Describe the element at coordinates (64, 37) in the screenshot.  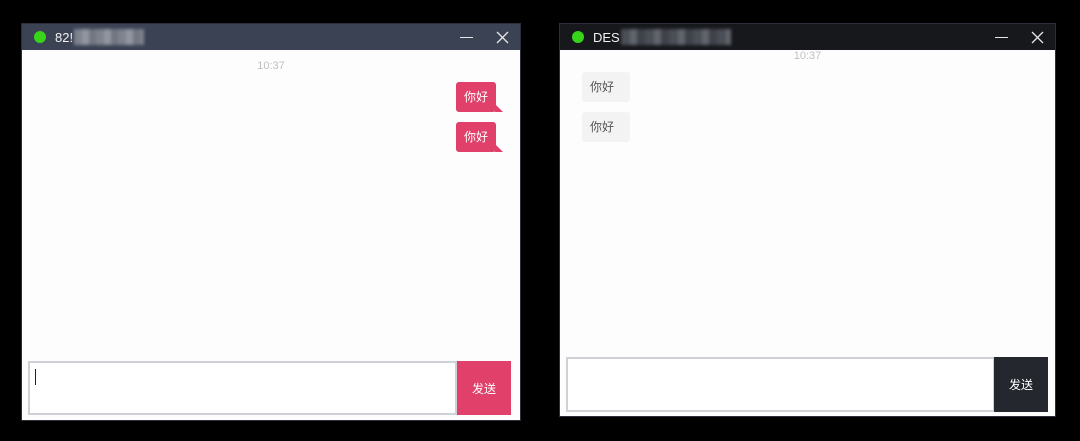
I see `contact-name: 82!` at that location.